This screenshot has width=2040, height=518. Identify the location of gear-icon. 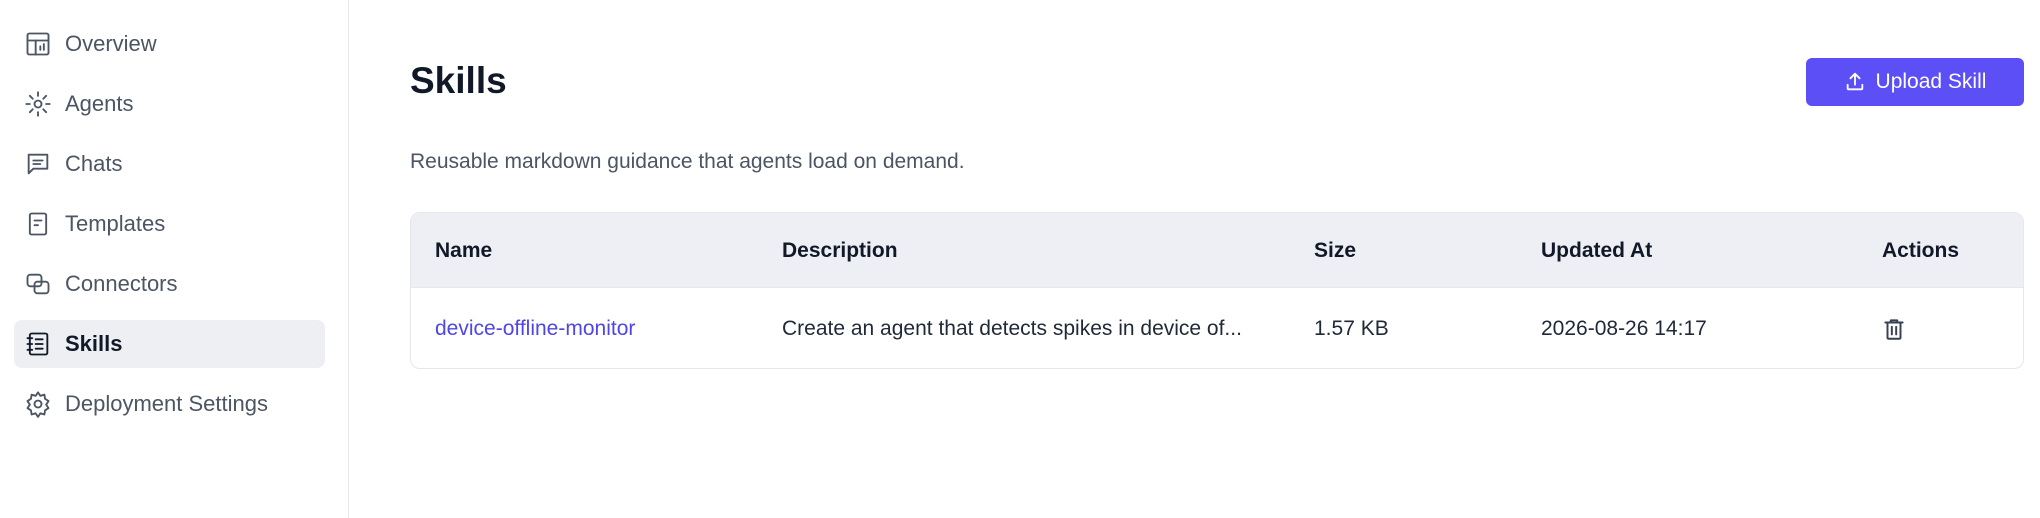
(38, 404).